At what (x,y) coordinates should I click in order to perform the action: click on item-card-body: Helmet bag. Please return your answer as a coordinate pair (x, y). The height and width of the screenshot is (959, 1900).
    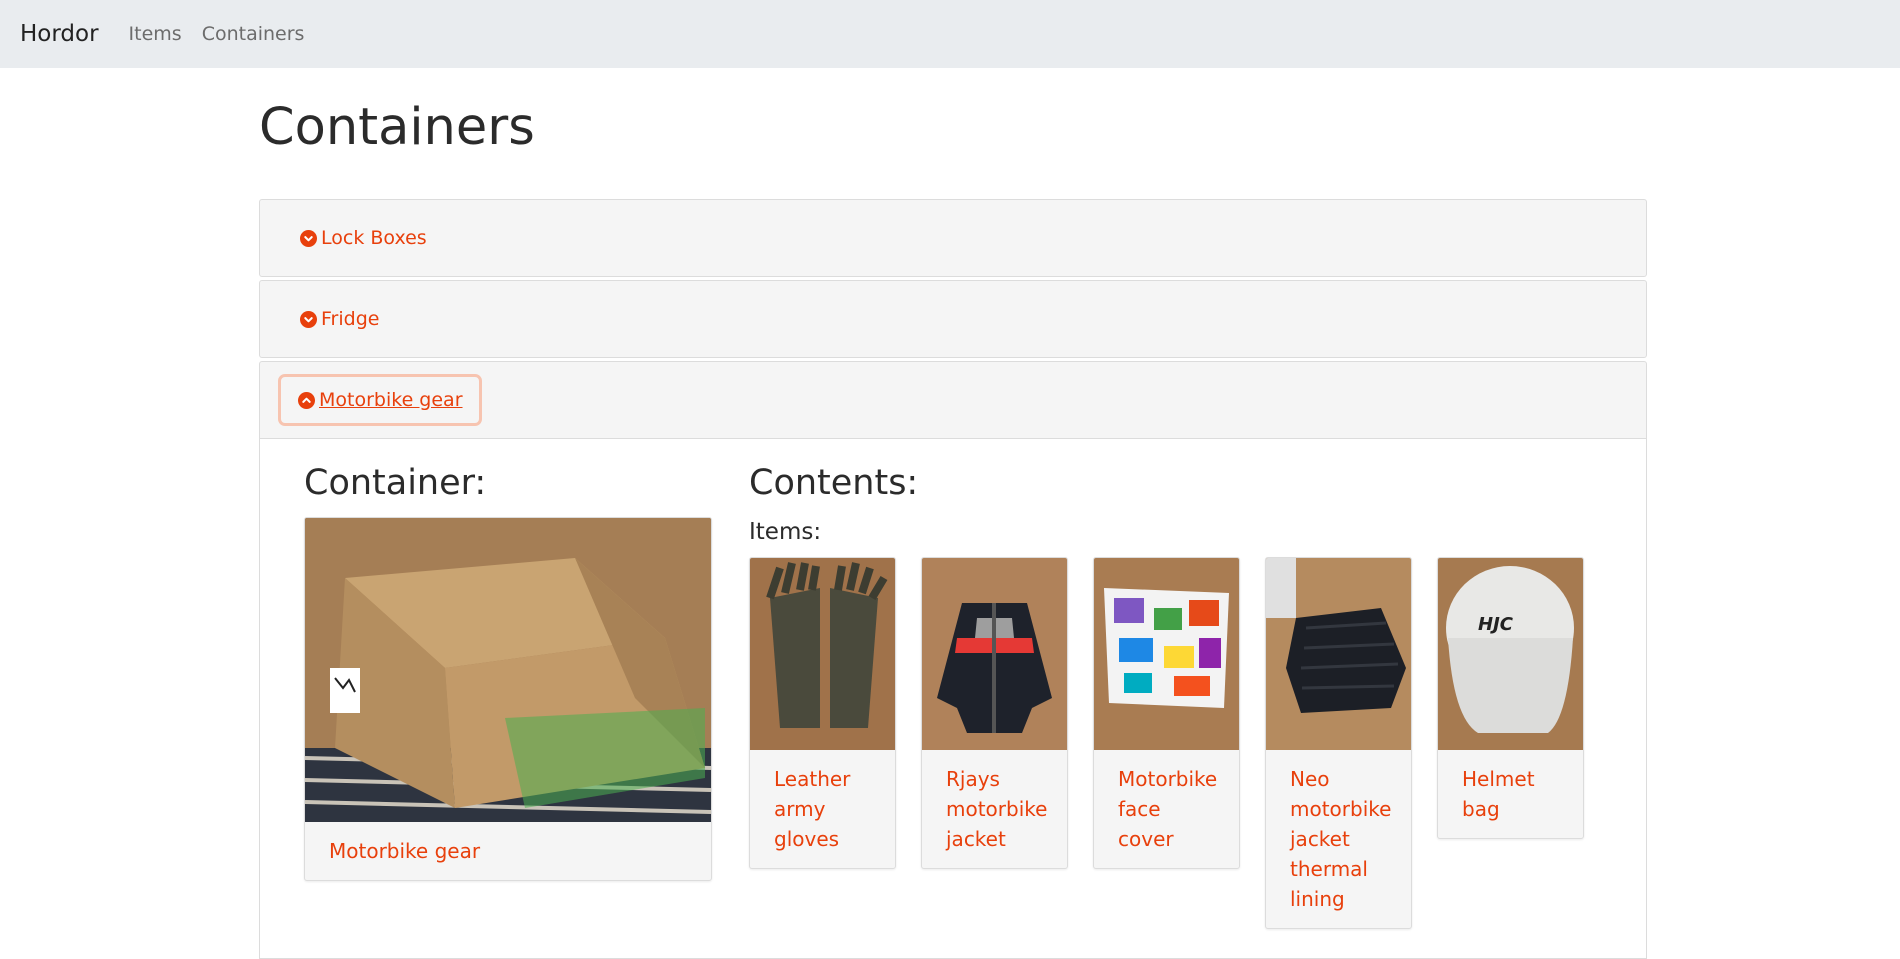
    Looking at the image, I should click on (1510, 794).